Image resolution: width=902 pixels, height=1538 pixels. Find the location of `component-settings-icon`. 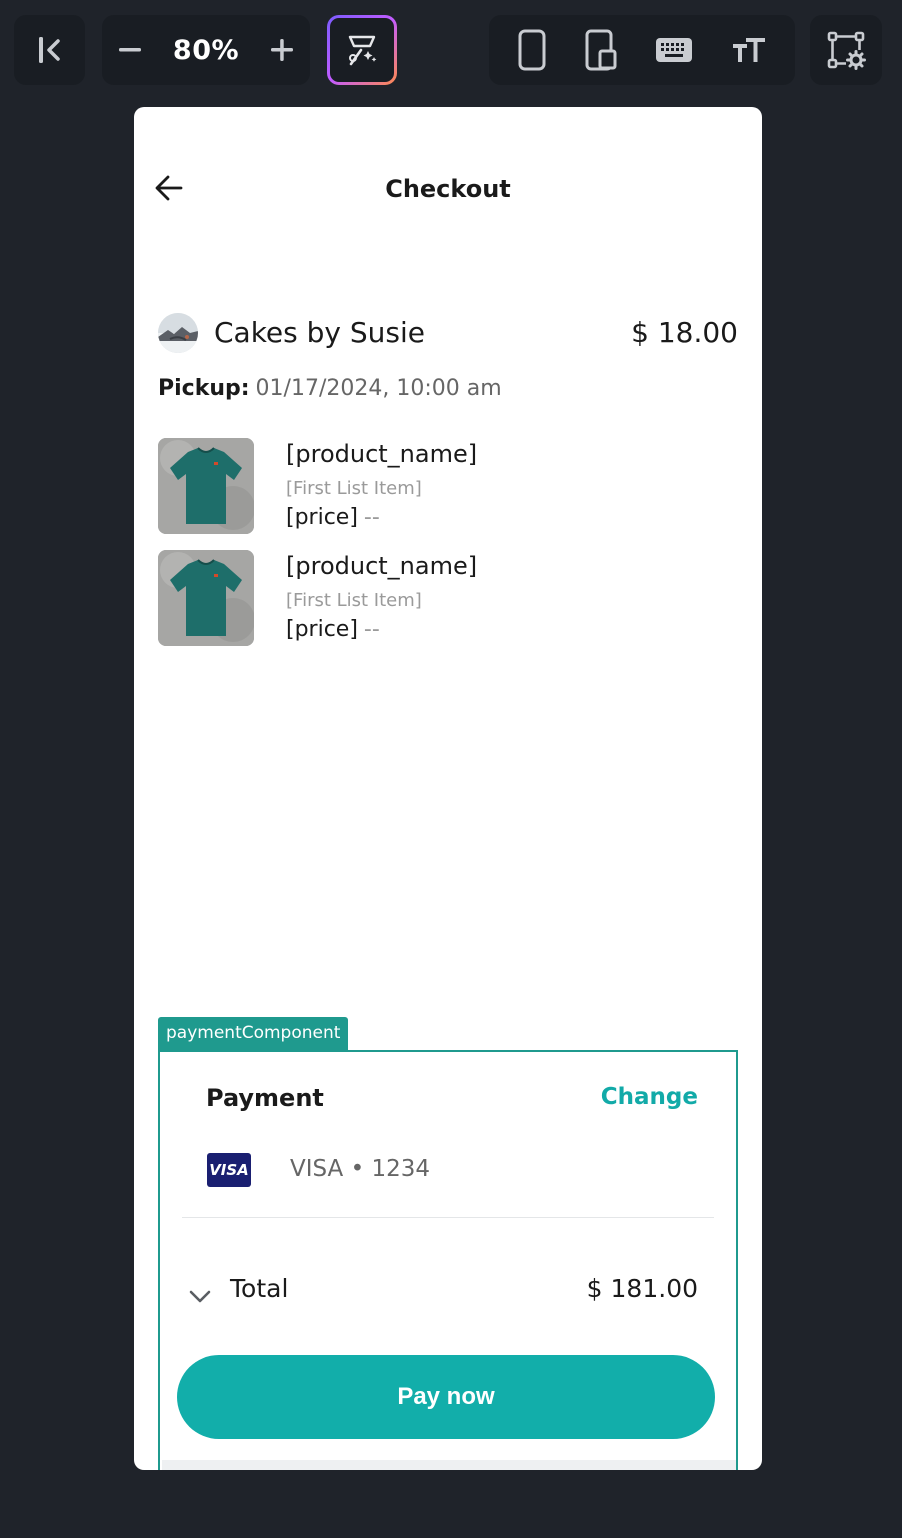

component-settings-icon is located at coordinates (846, 50).